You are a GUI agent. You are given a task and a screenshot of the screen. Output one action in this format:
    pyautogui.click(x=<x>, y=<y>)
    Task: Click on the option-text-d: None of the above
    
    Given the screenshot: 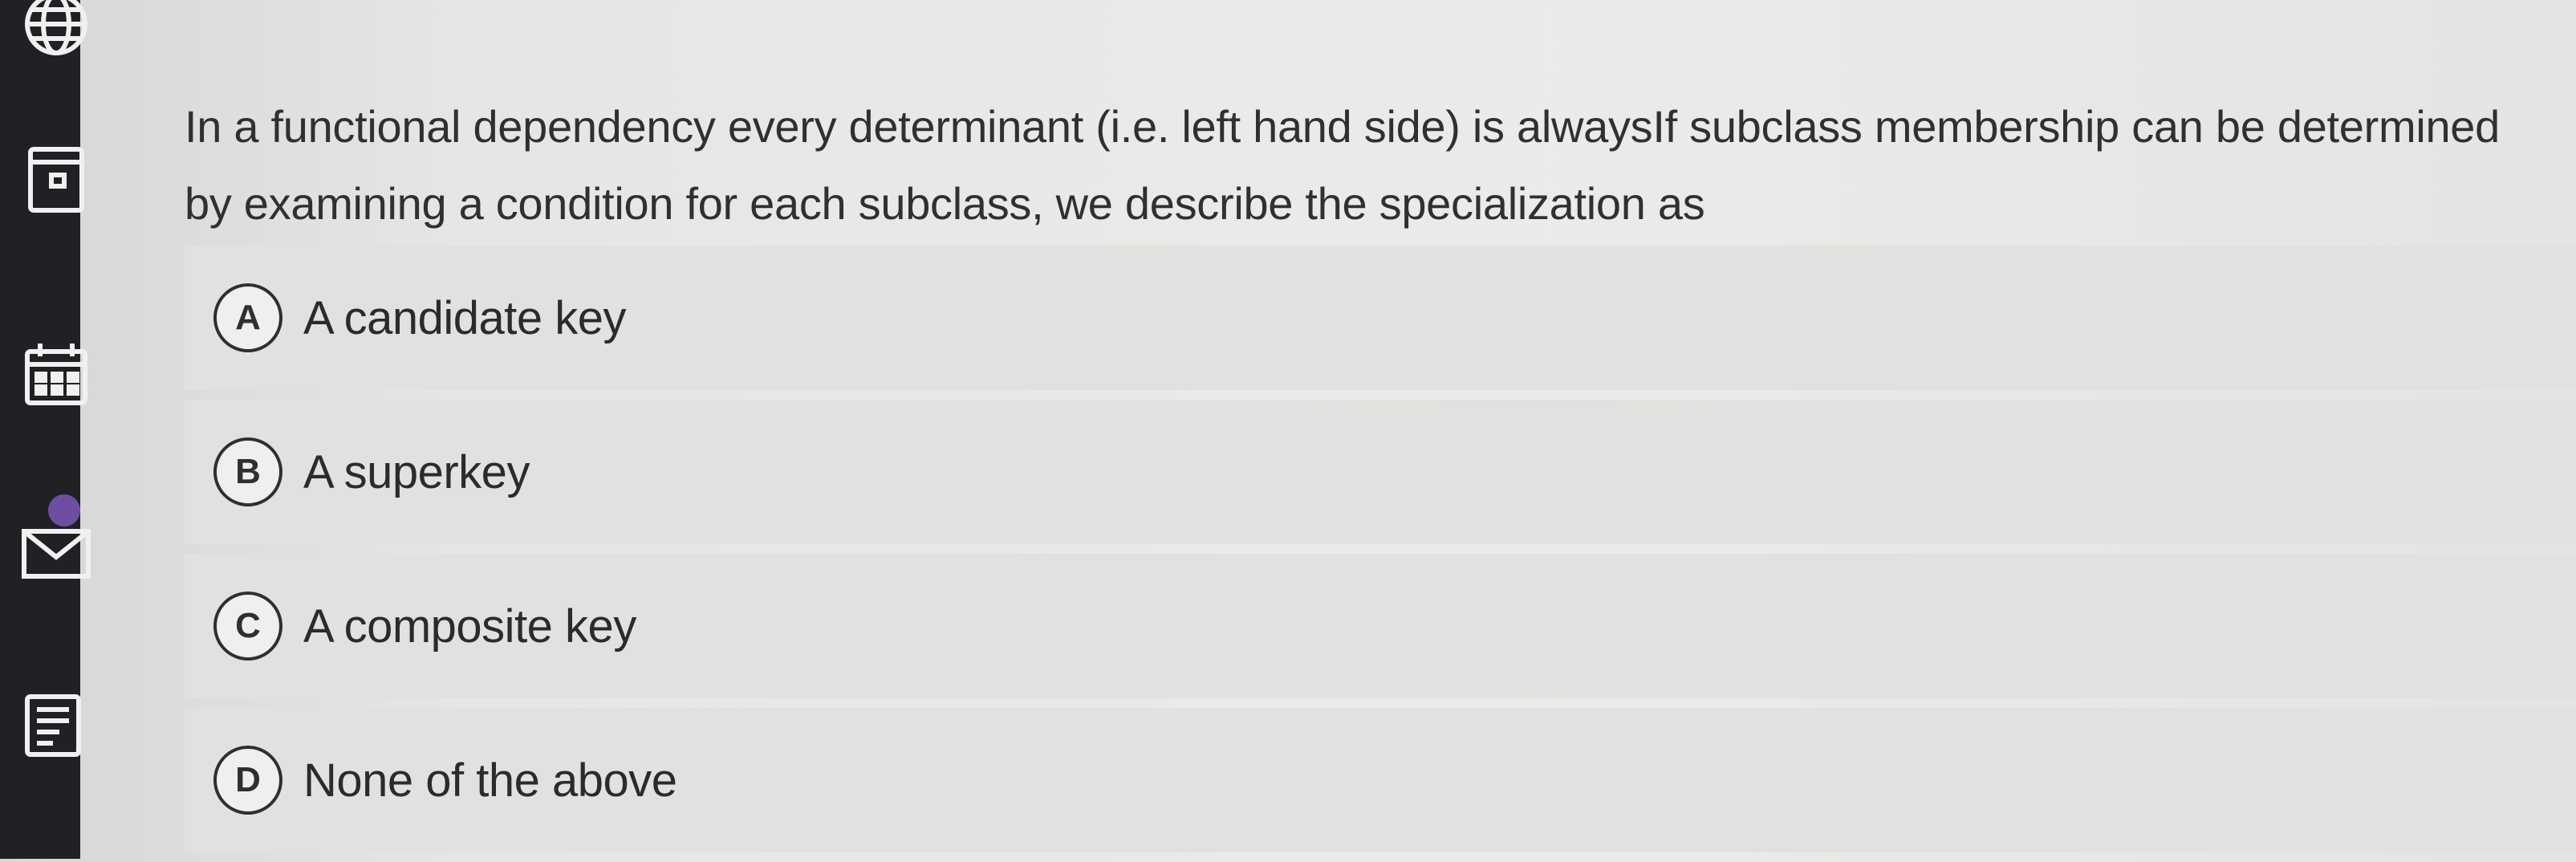 What is the action you would take?
    pyautogui.click(x=490, y=780)
    